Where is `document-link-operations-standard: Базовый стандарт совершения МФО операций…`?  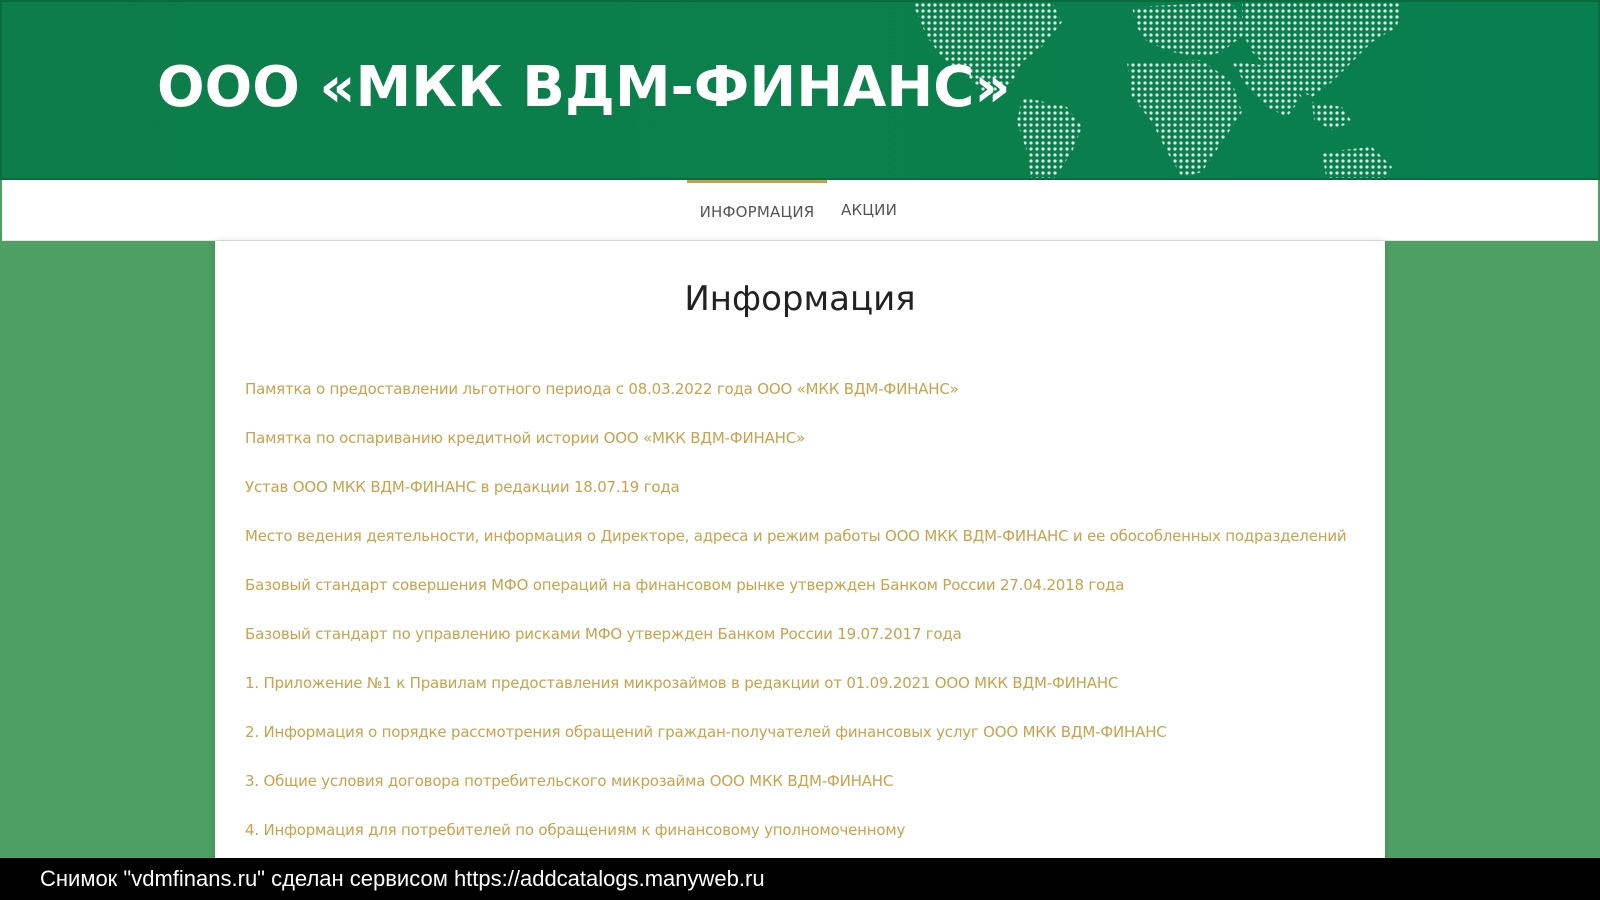
document-link-operations-standard: Базовый стандарт совершения МФО операций… is located at coordinates (684, 585).